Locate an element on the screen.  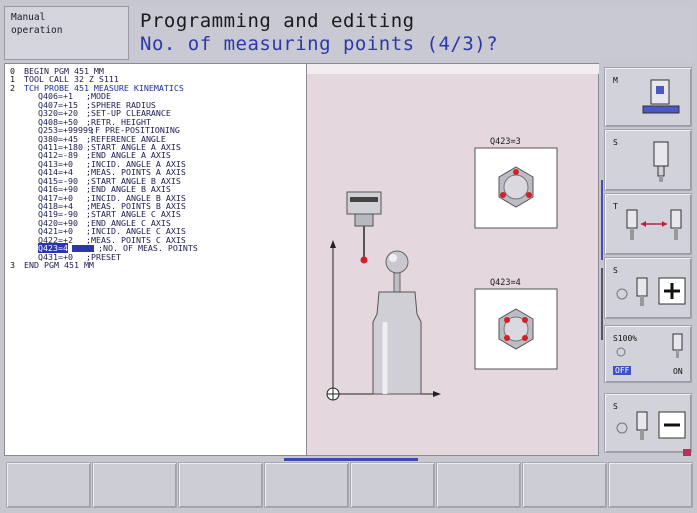
softkey-spindle-override-plus: S is located at coordinates (648, 288).